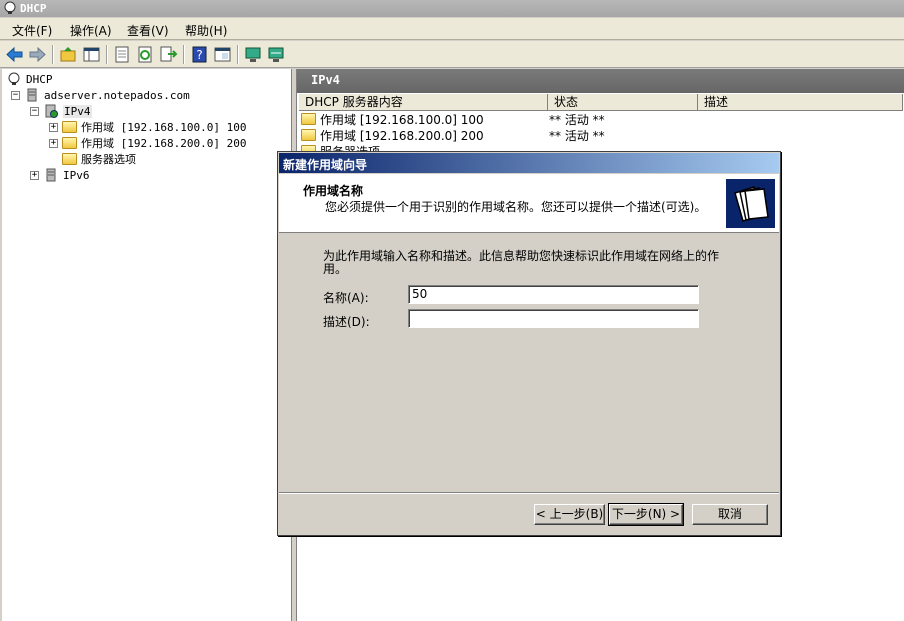 This screenshot has height=621, width=904. What do you see at coordinates (33, 8) in the screenshot?
I see `window-title: DHCP` at bounding box center [33, 8].